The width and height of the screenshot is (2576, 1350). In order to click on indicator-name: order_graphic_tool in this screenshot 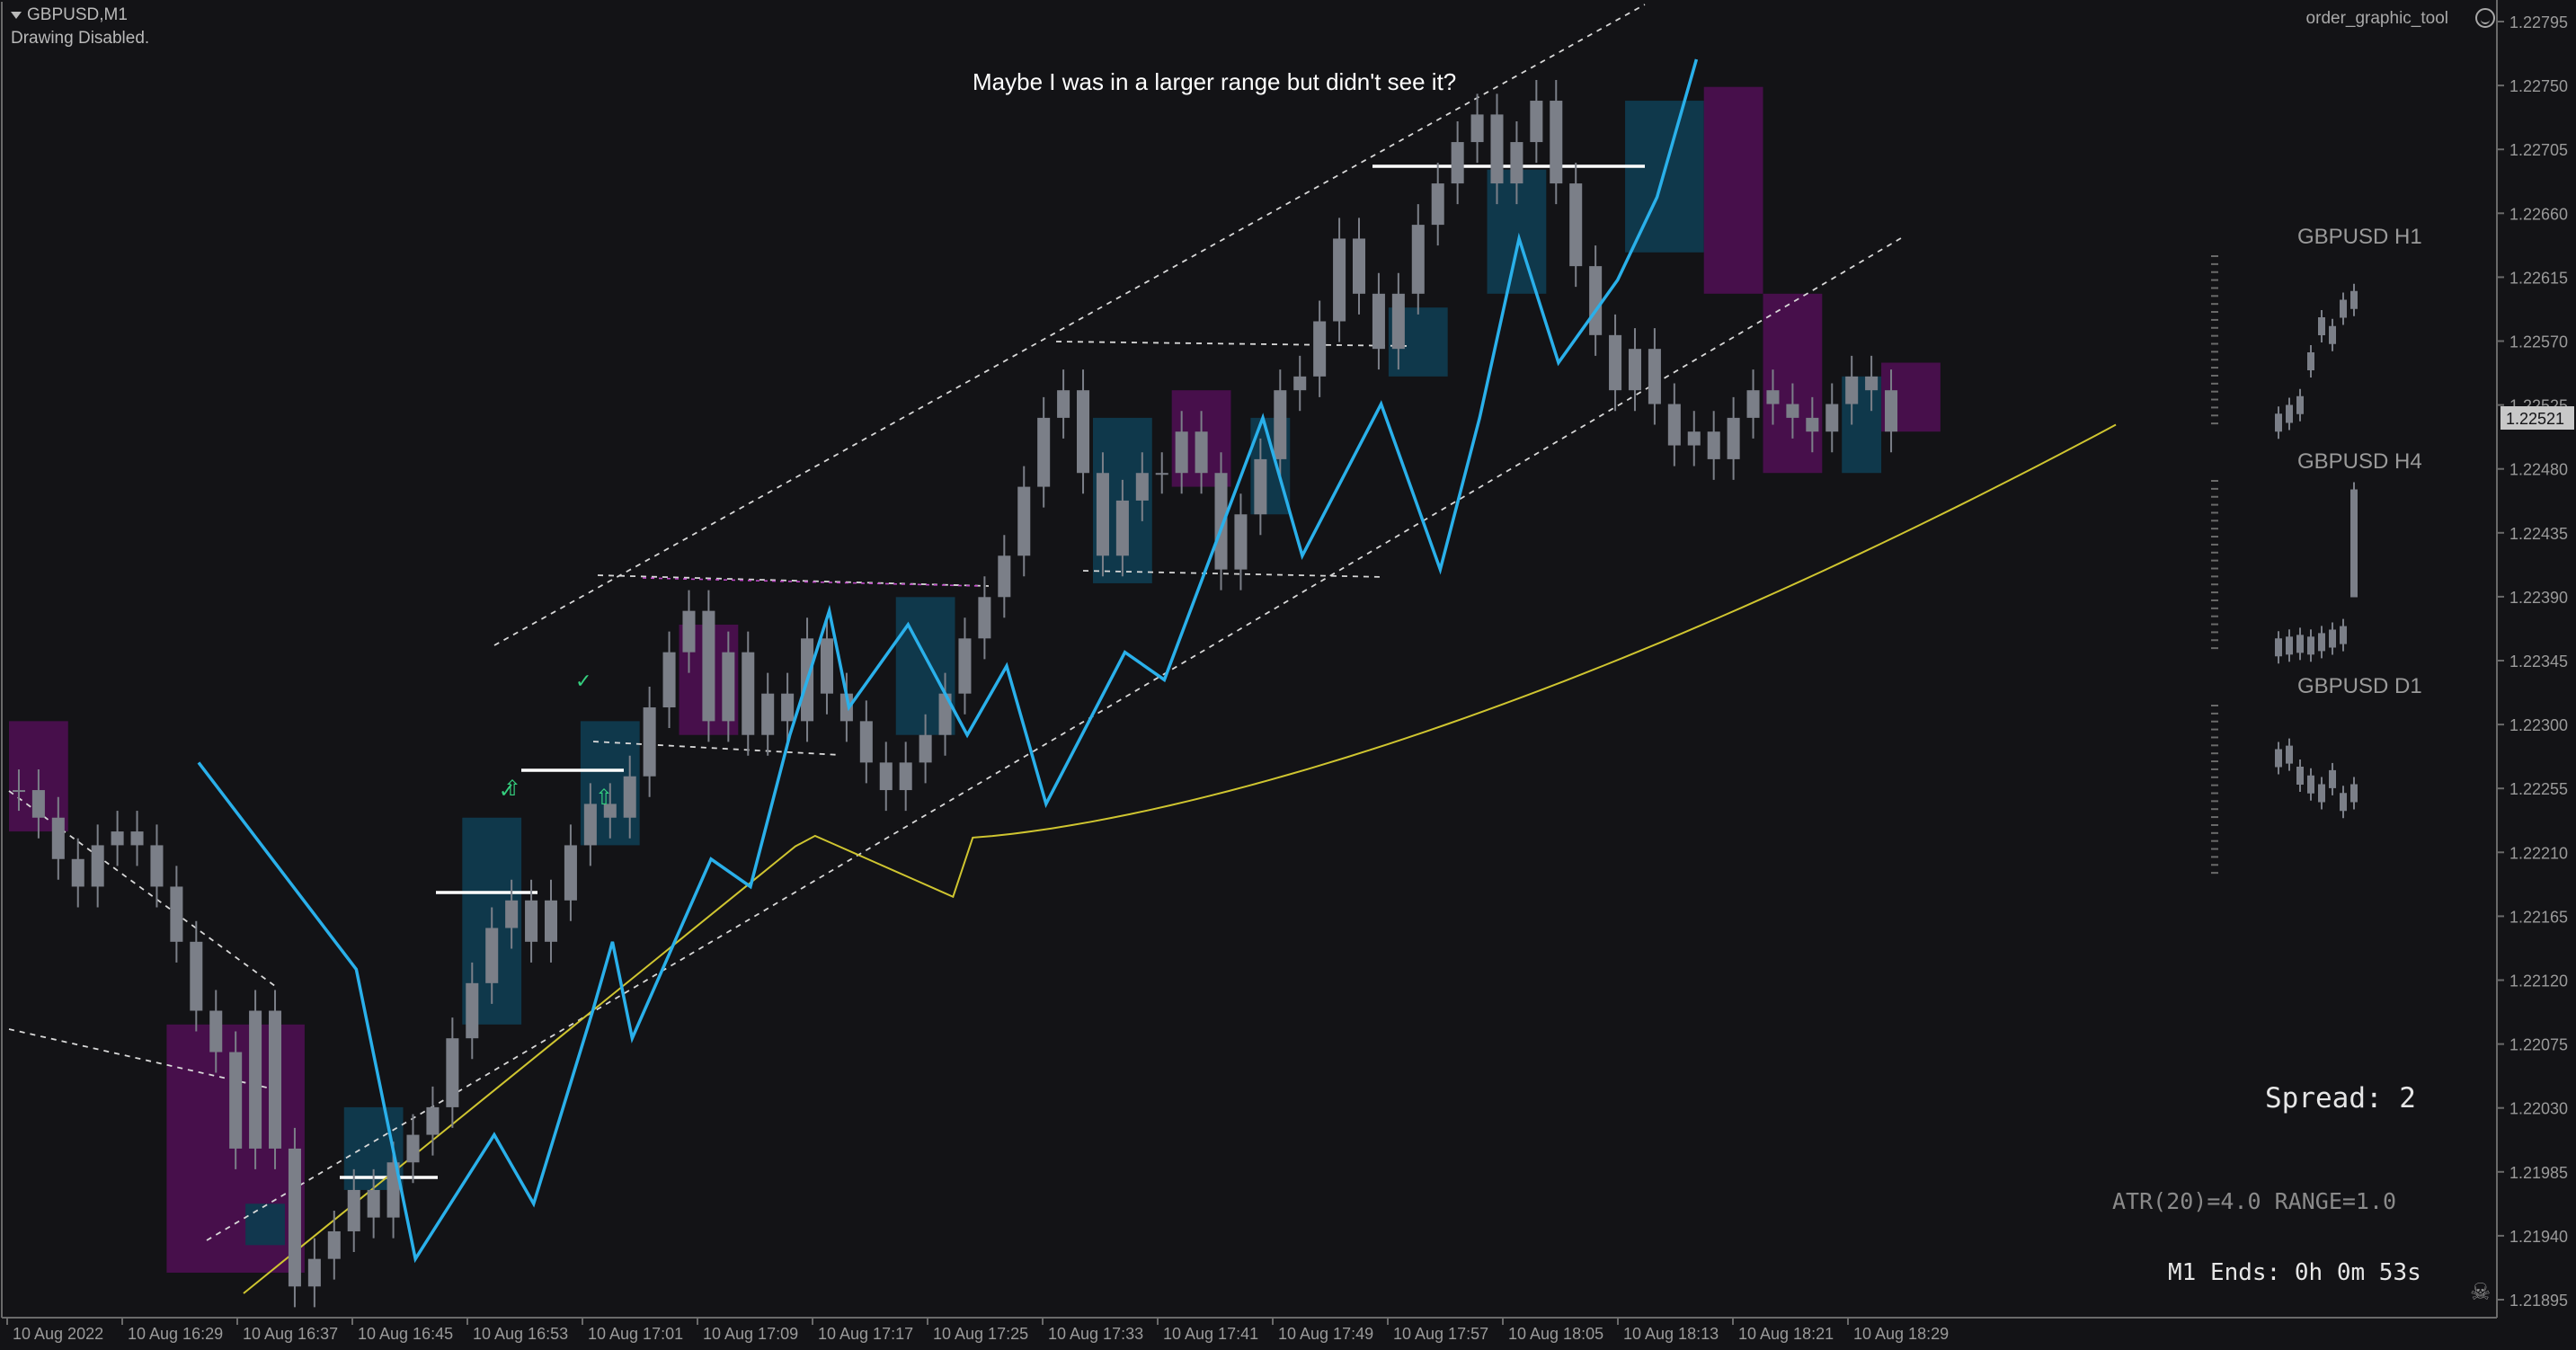, I will do `click(2377, 19)`.